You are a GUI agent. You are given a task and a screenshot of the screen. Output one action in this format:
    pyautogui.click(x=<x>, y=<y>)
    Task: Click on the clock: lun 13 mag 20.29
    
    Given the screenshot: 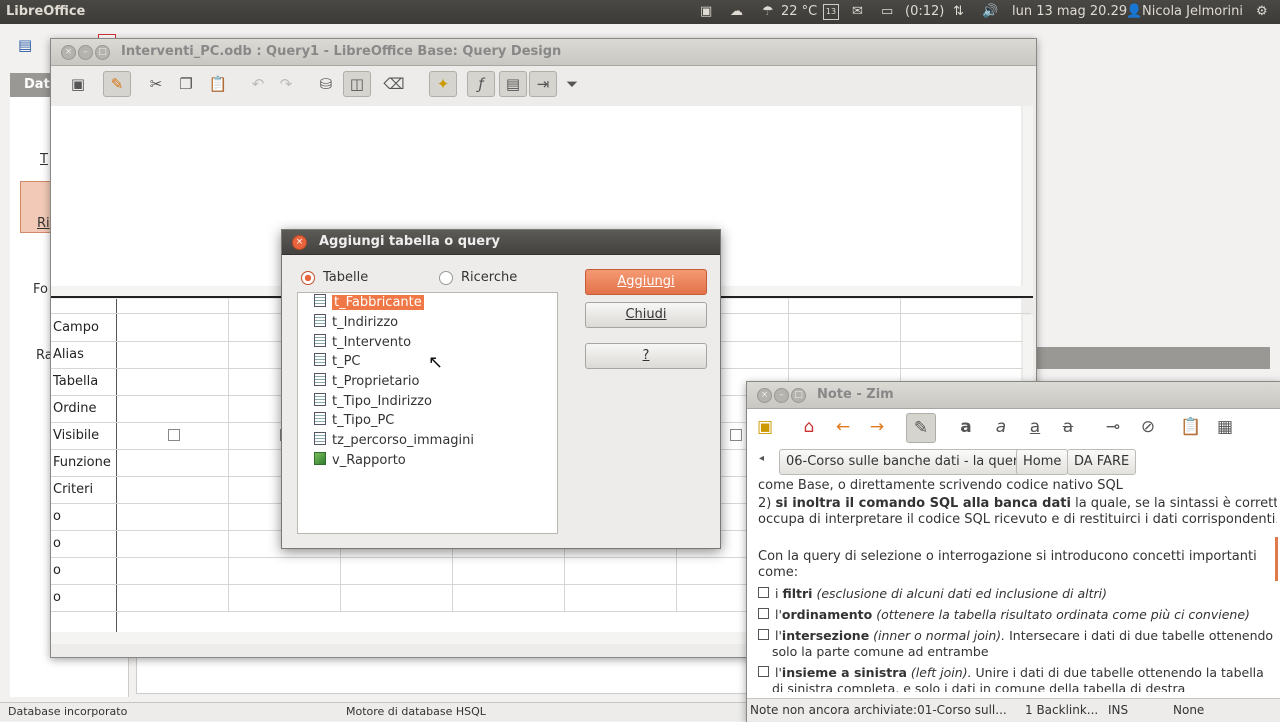 What is the action you would take?
    pyautogui.click(x=1069, y=11)
    